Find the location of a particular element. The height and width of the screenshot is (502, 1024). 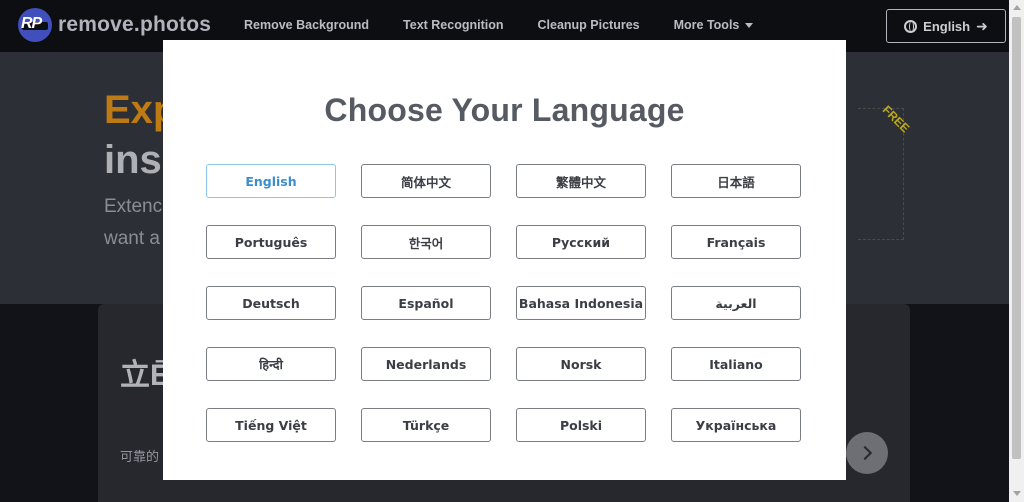

language-option: 繁體中文 is located at coordinates (581, 181).